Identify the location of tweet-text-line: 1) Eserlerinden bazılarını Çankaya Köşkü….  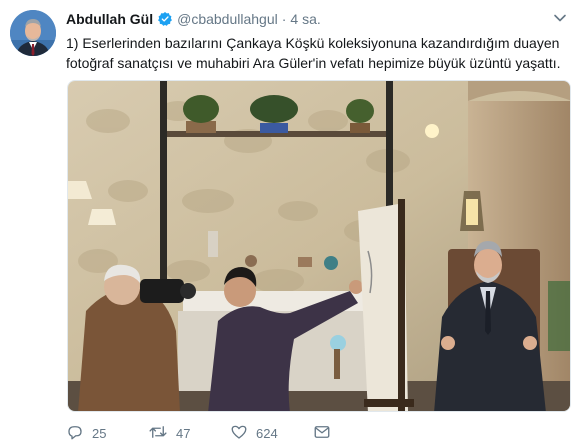
(313, 43).